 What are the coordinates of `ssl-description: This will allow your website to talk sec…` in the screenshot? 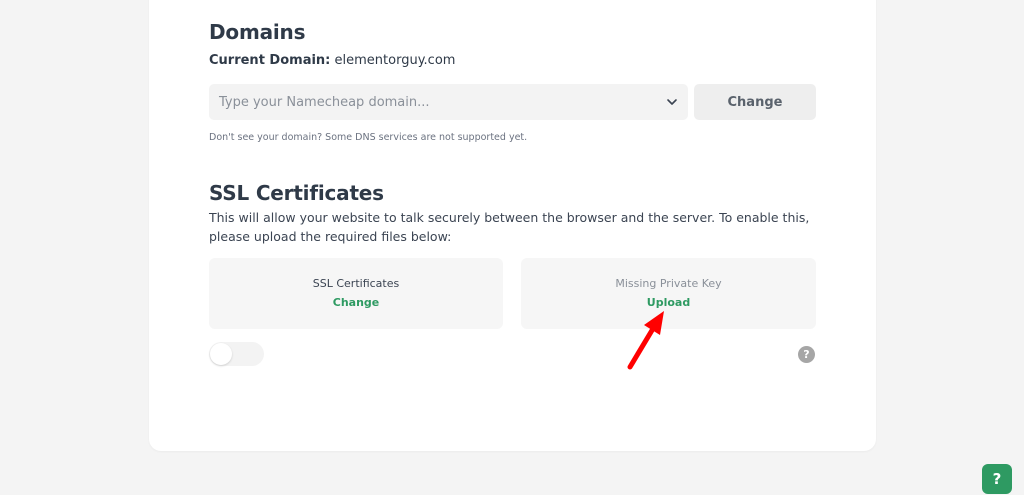 It's located at (509, 227).